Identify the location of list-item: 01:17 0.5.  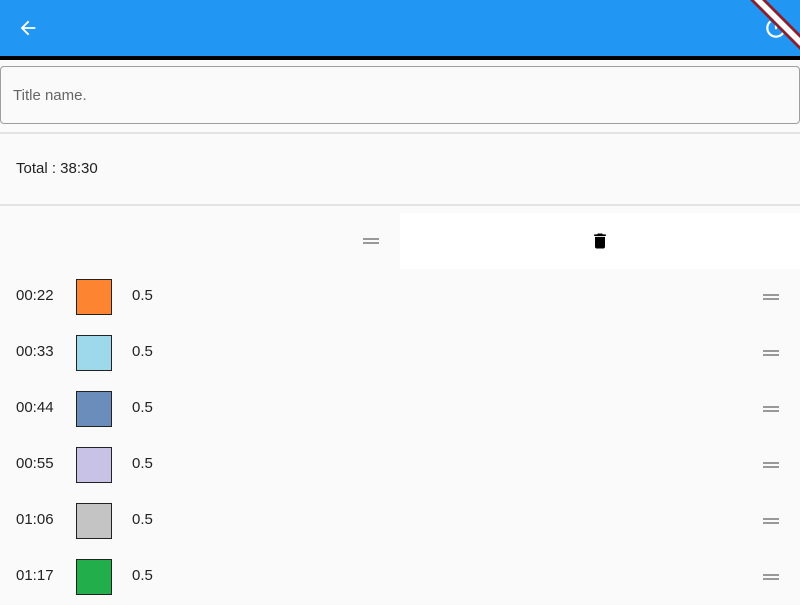
(400, 577).